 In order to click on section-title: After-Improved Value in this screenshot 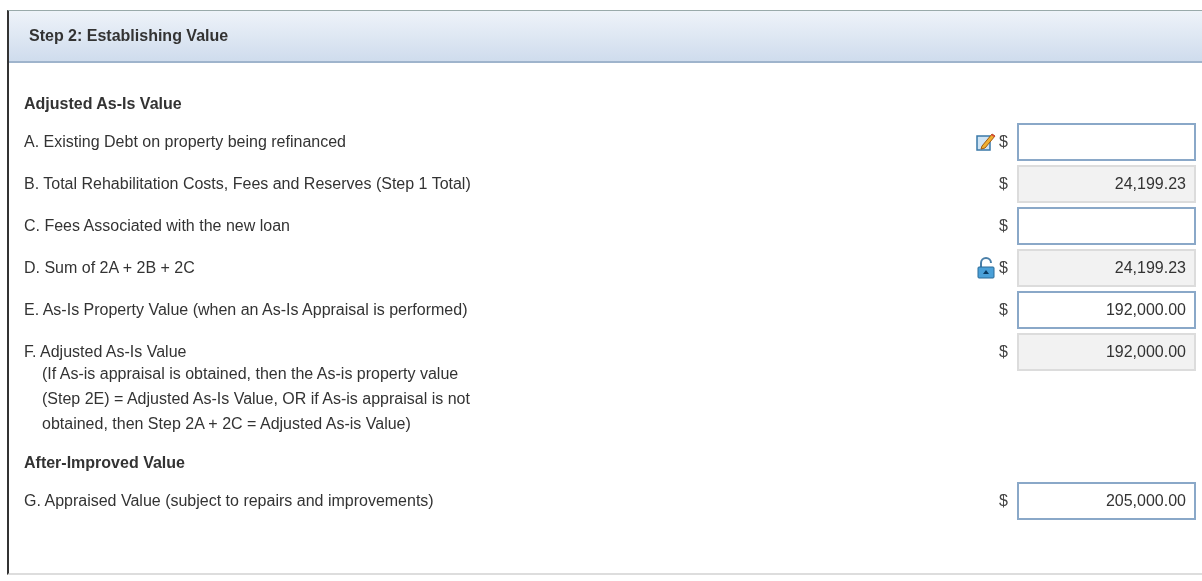, I will do `click(105, 463)`.